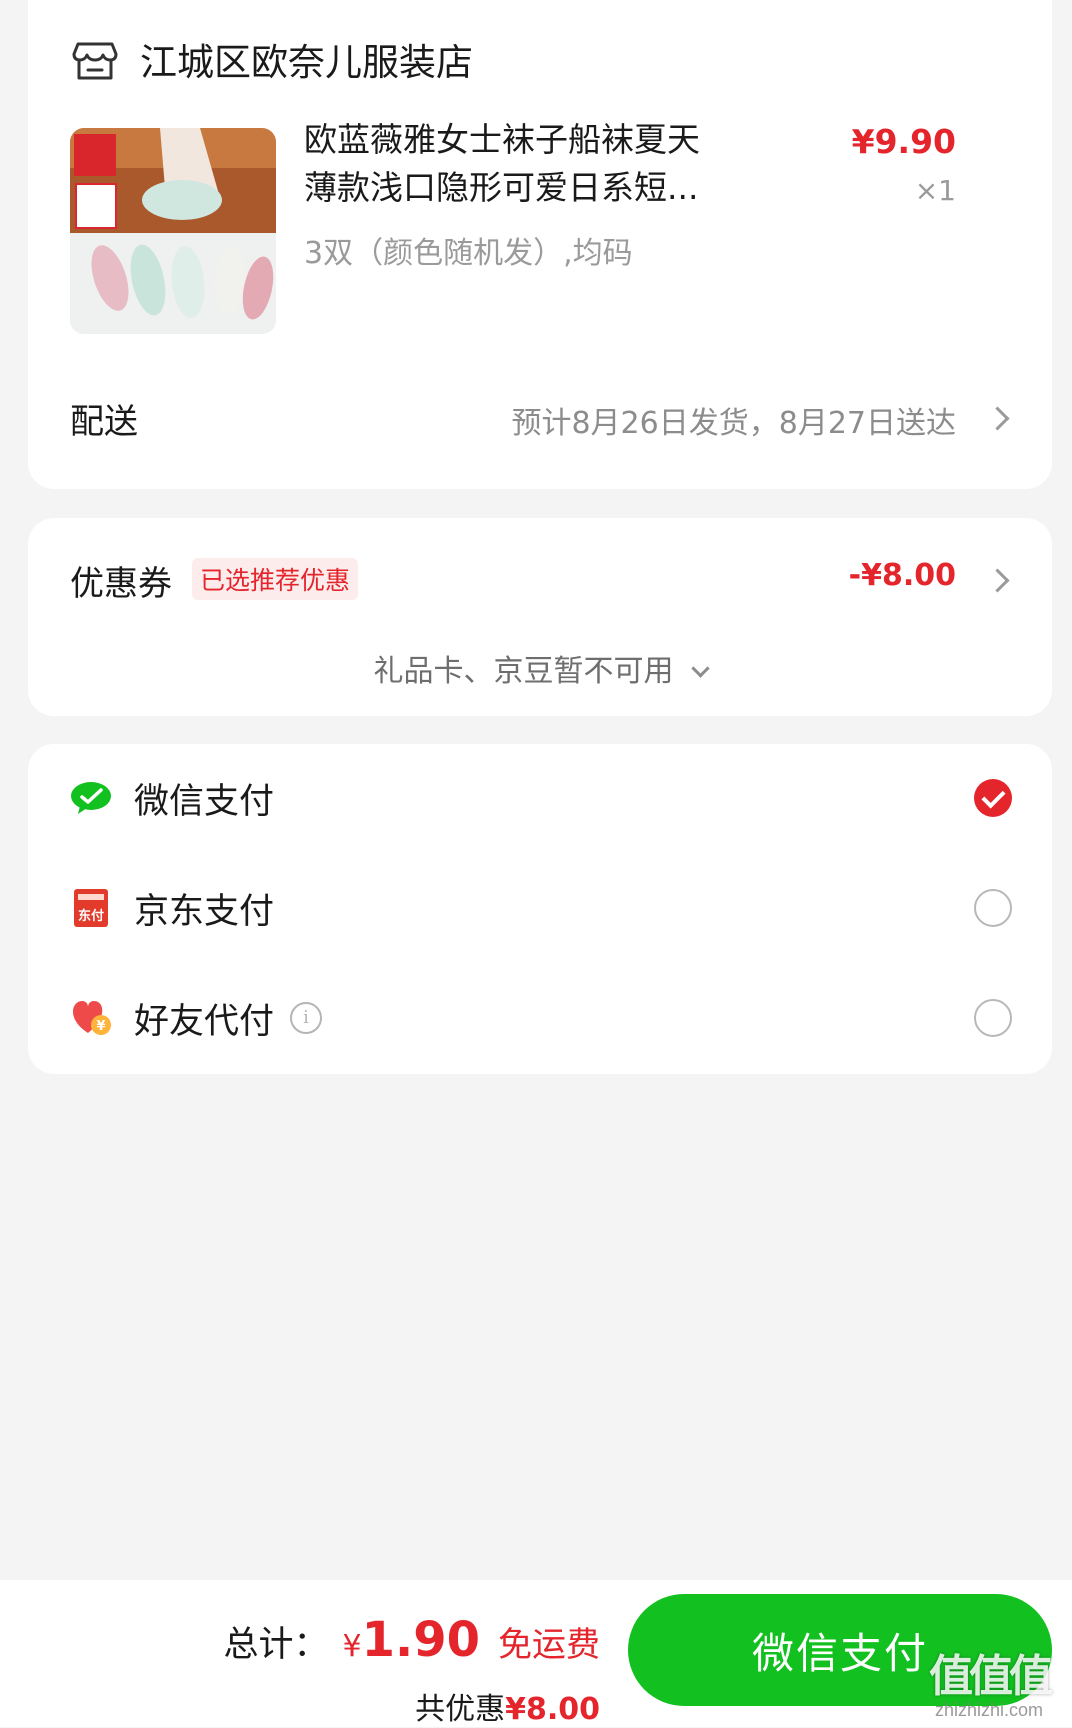 Image resolution: width=1072 pixels, height=1728 pixels. I want to click on payment-option-friend: ¥ 好友代付 i, so click(541, 1018).